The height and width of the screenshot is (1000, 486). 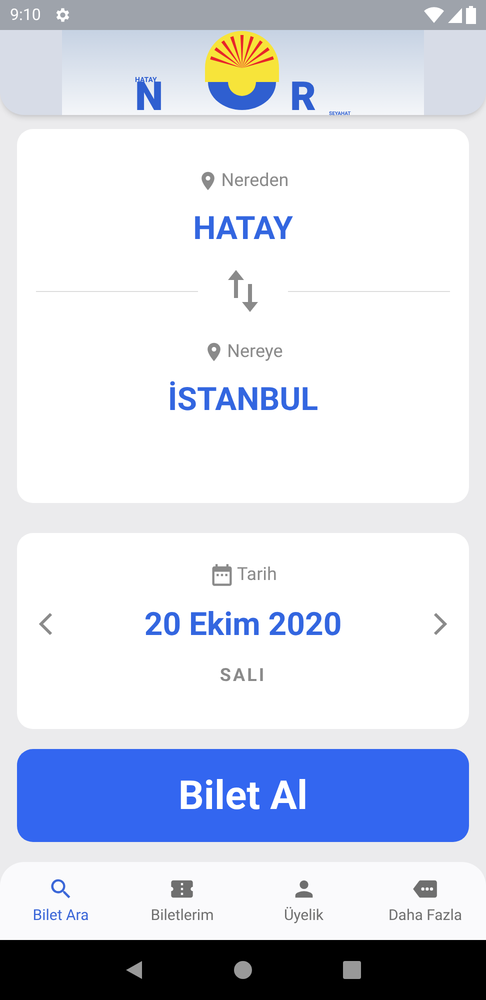 What do you see at coordinates (257, 575) in the screenshot?
I see `date-label: Tarih` at bounding box center [257, 575].